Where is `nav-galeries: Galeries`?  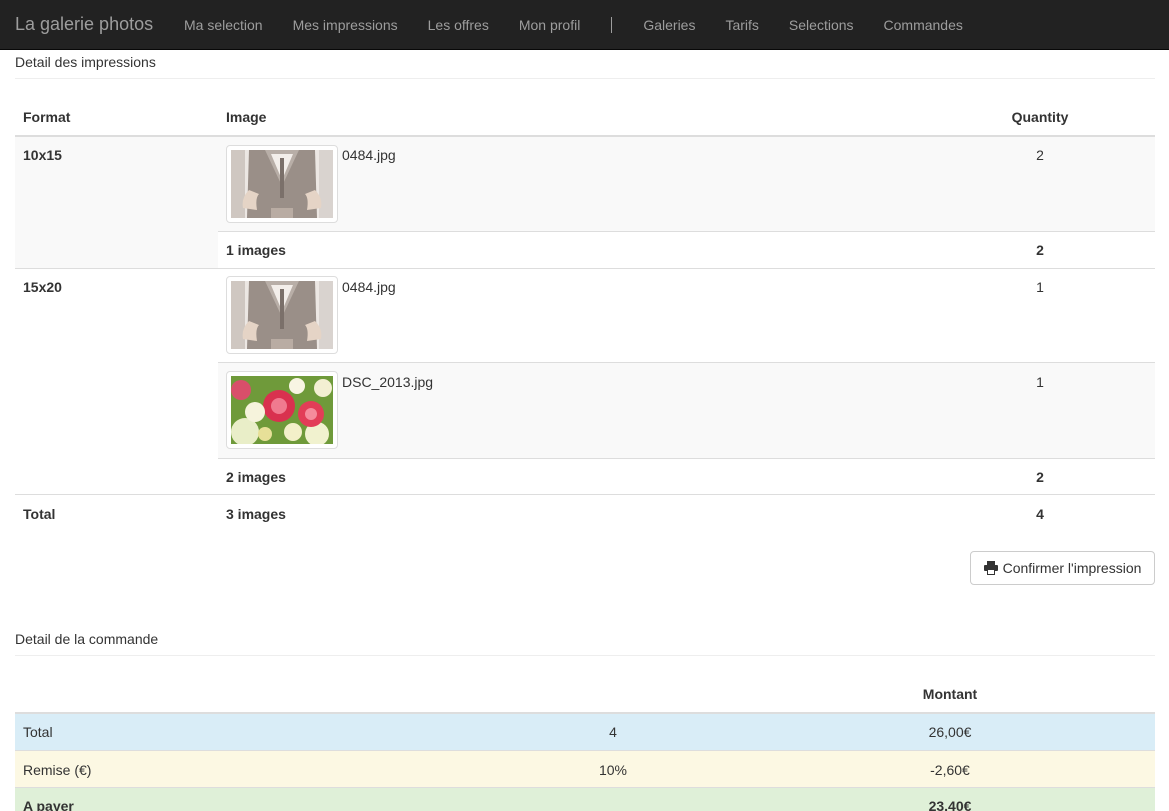
nav-galeries: Galeries is located at coordinates (669, 25).